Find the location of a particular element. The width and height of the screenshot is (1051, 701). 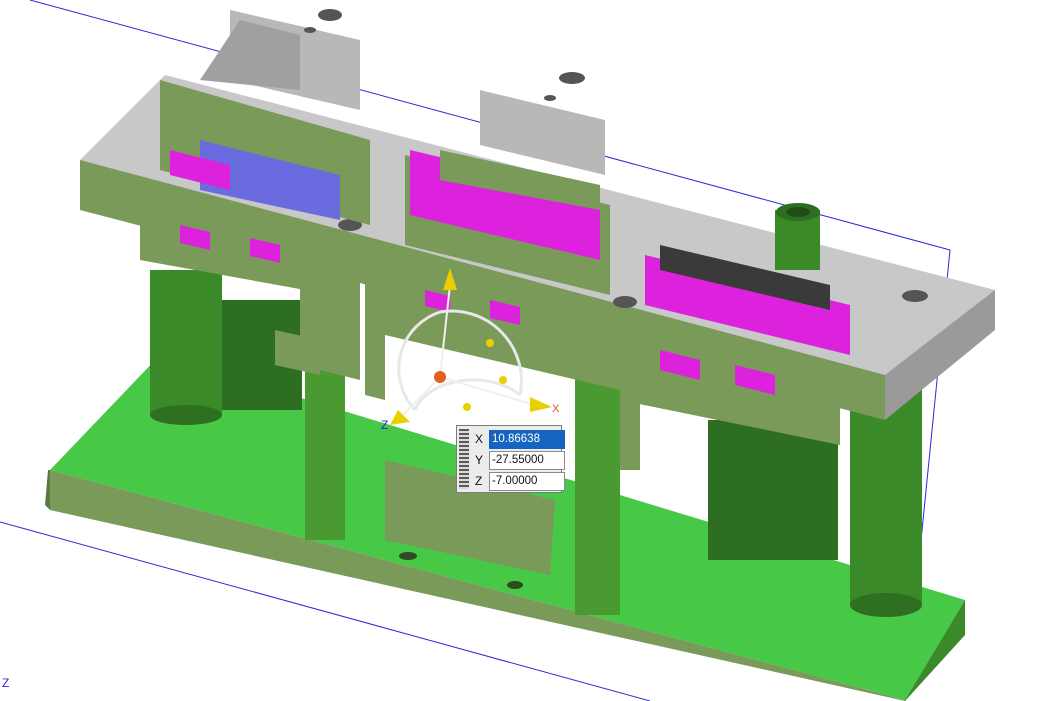

x-coordinate-label: X is located at coordinates (479, 439).